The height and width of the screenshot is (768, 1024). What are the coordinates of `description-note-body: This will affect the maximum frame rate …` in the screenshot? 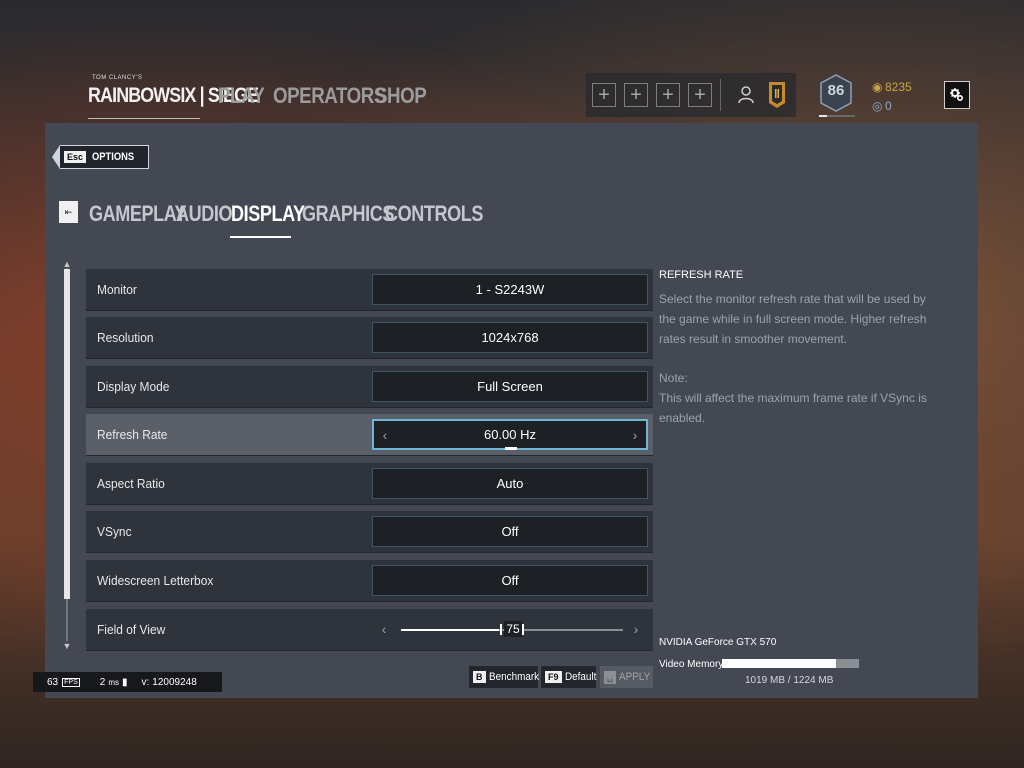 It's located at (793, 408).